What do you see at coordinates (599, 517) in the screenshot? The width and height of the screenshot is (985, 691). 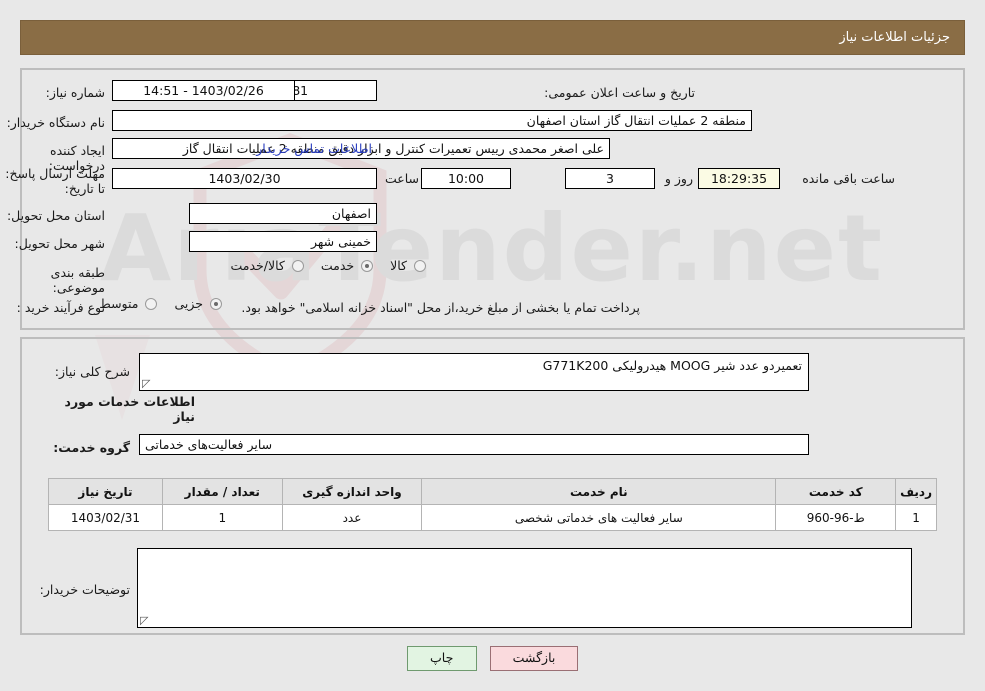 I see `cell-service-name: سایر فعالیت های خدماتی شخصی` at bounding box center [599, 517].